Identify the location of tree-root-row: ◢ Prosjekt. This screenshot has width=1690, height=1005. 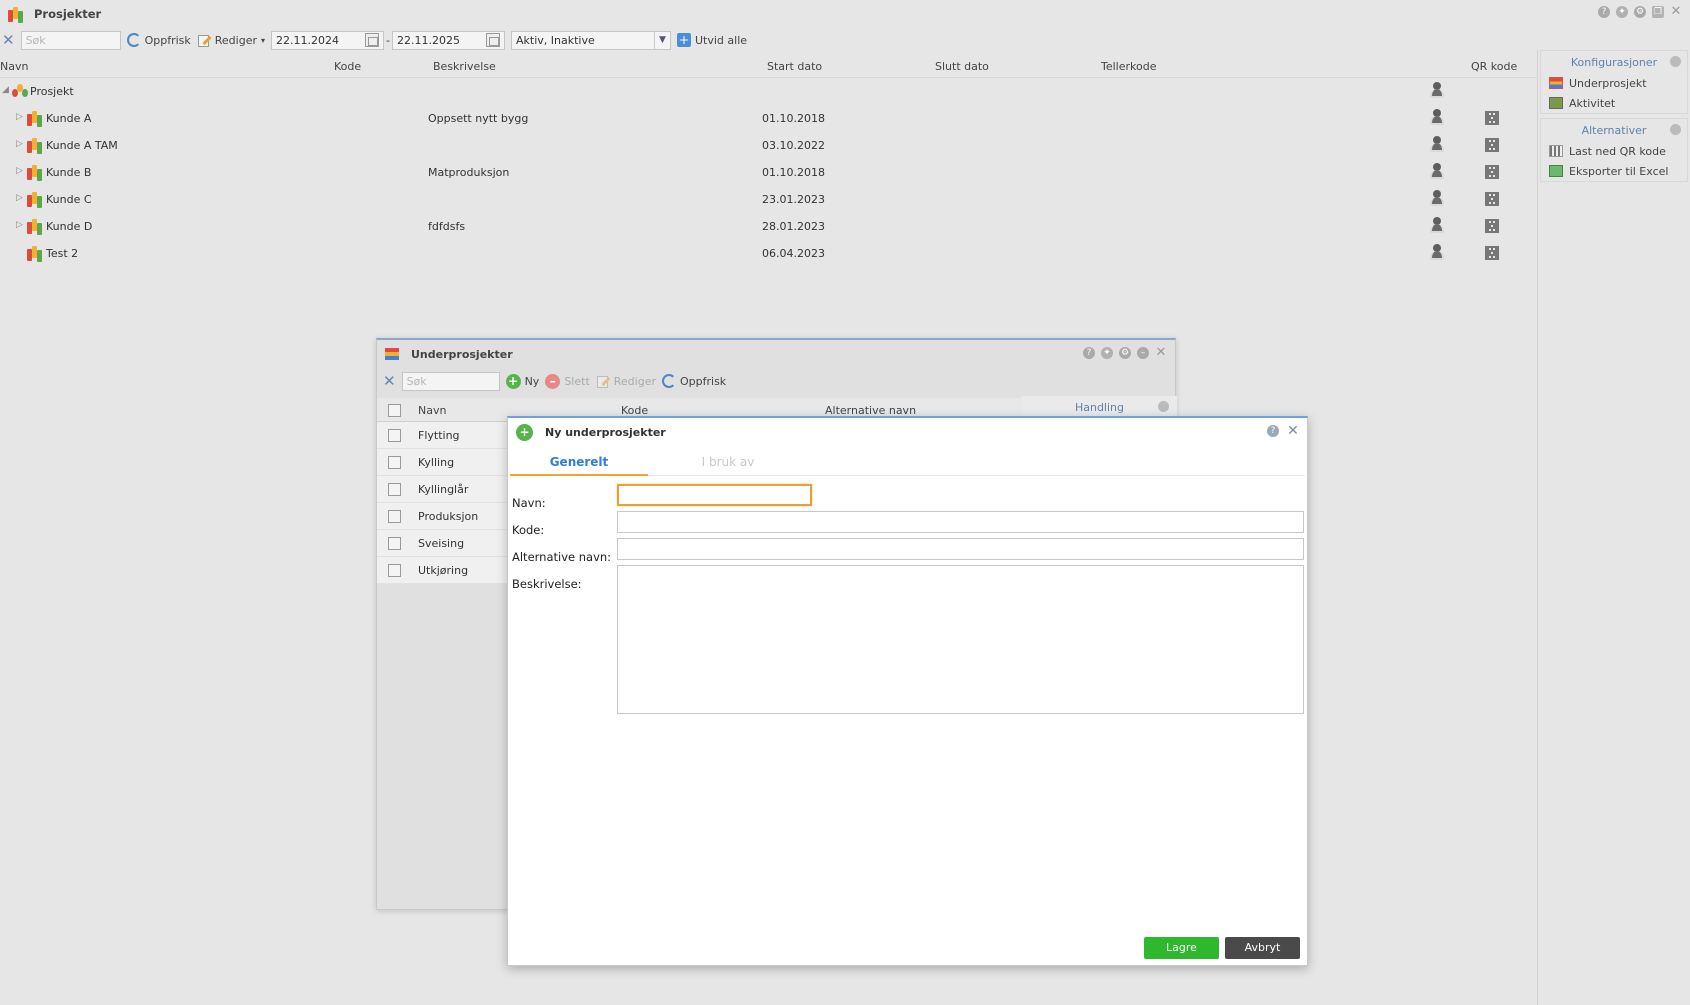
(768, 91).